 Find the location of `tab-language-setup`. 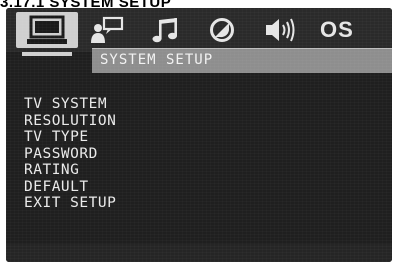

tab-language-setup is located at coordinates (108, 30).